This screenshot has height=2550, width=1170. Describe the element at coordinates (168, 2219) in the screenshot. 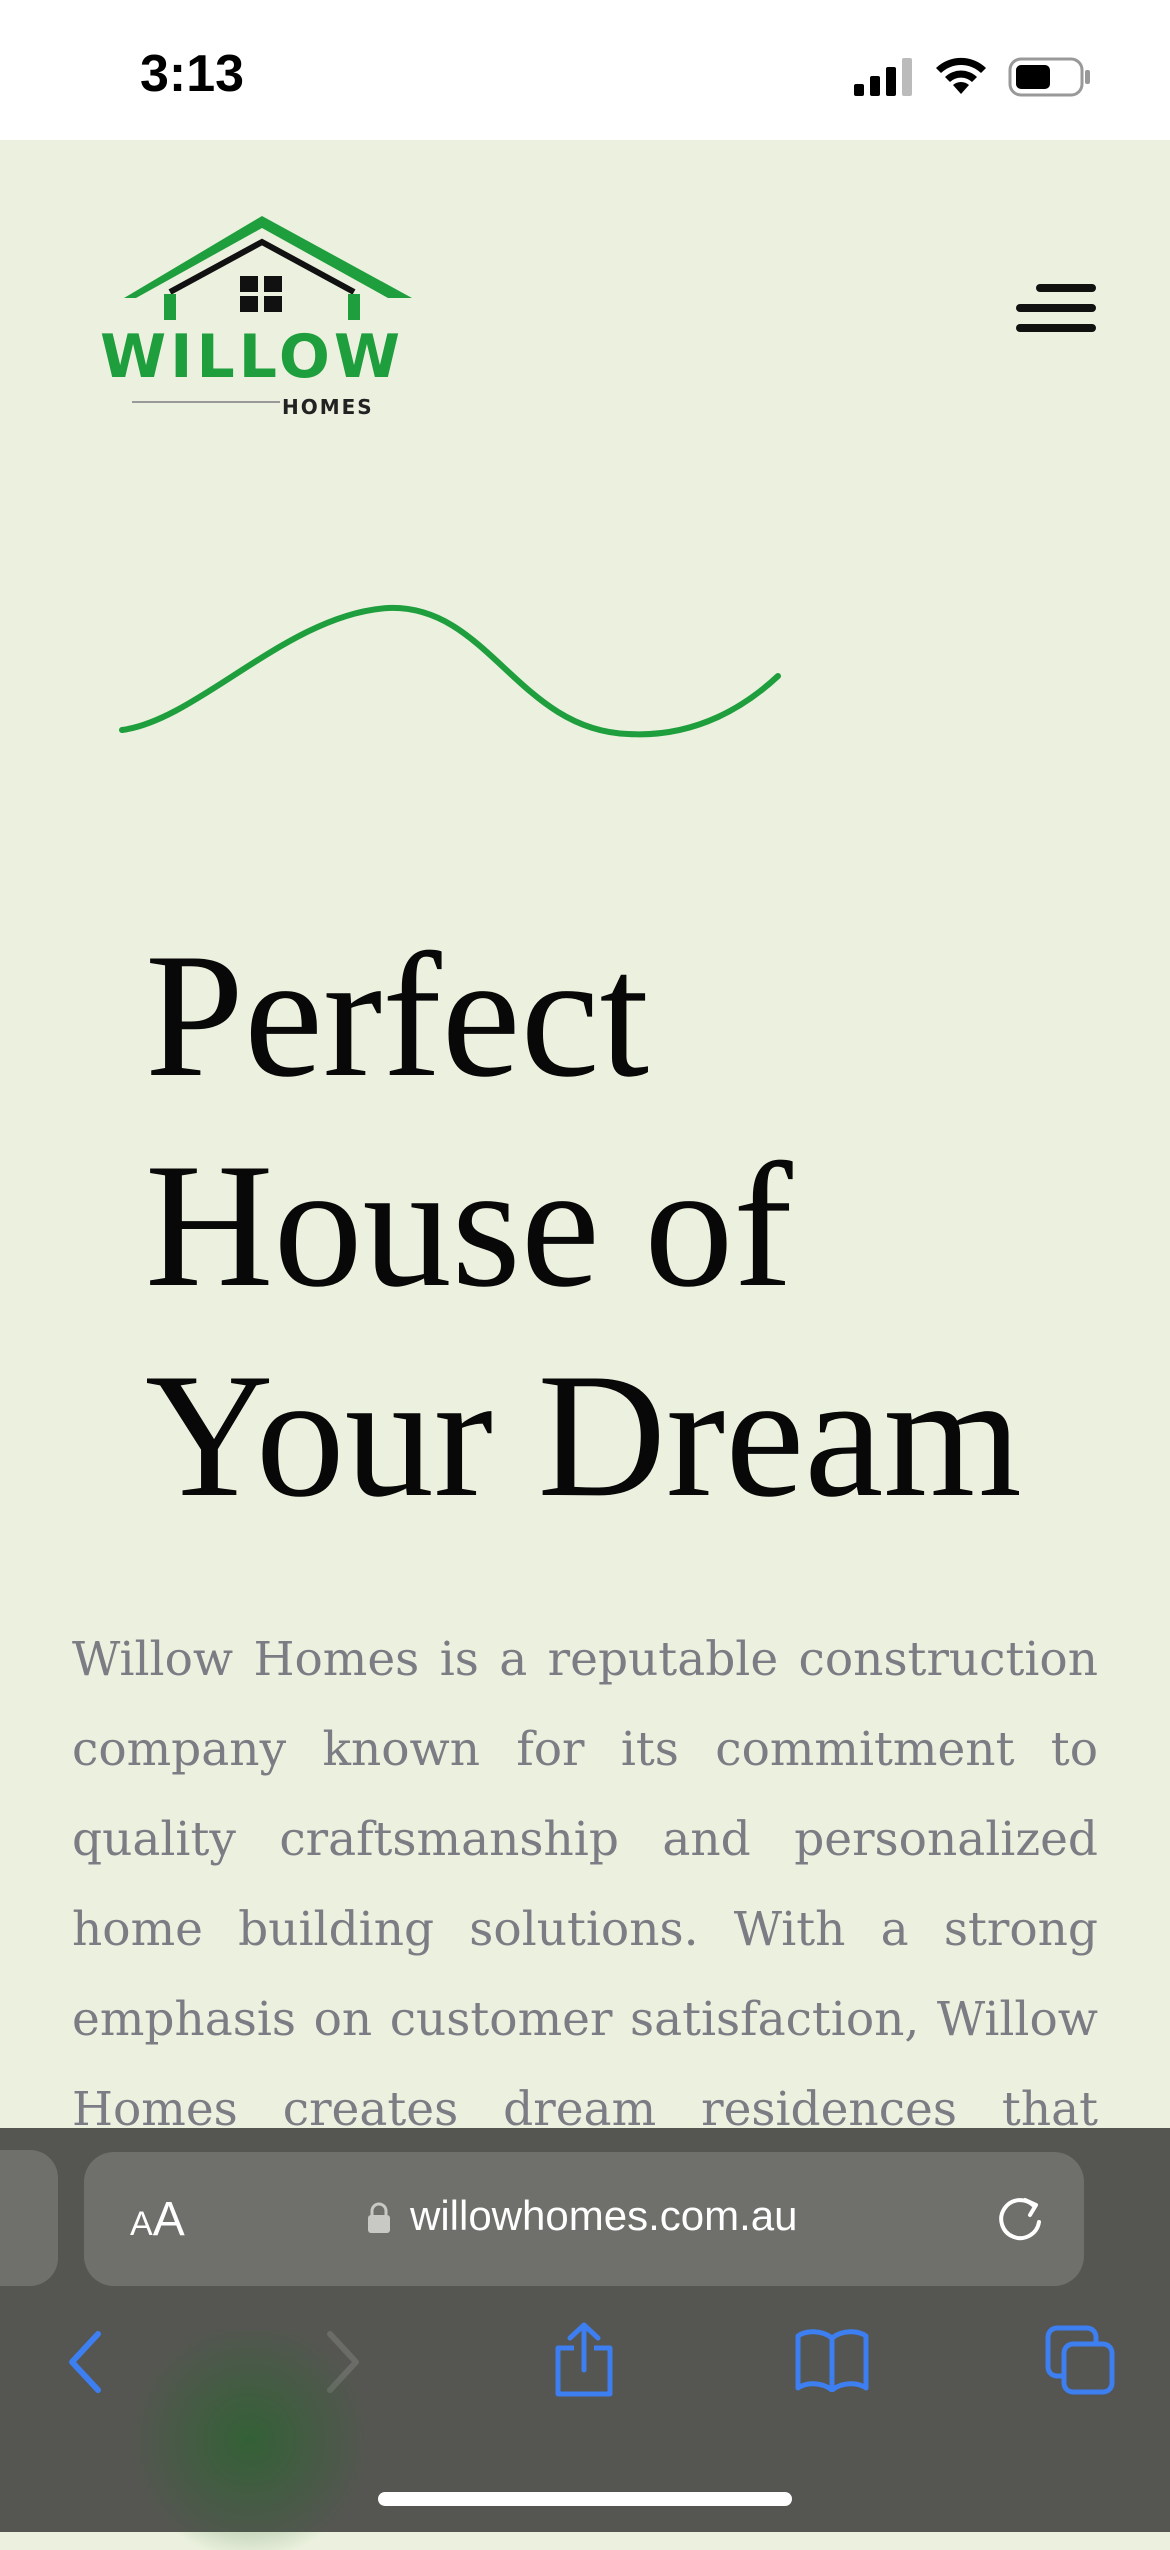

I see `aa-big: A` at that location.